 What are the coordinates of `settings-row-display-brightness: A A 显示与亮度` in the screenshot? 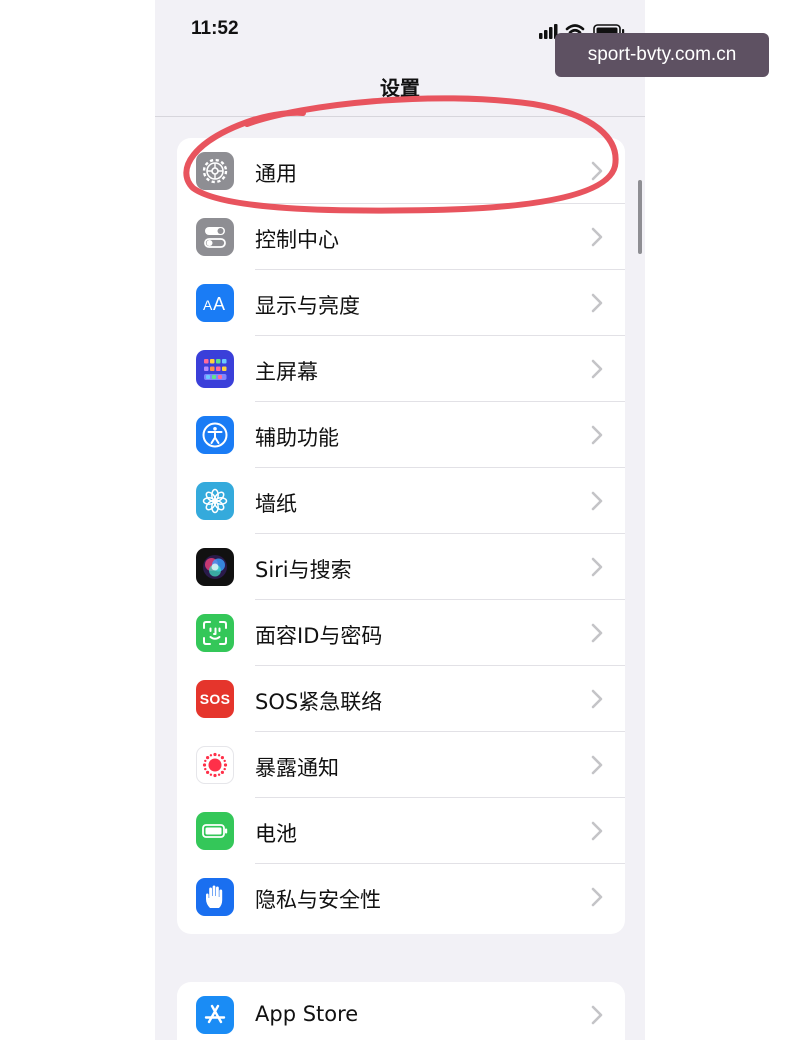 It's located at (401, 303).